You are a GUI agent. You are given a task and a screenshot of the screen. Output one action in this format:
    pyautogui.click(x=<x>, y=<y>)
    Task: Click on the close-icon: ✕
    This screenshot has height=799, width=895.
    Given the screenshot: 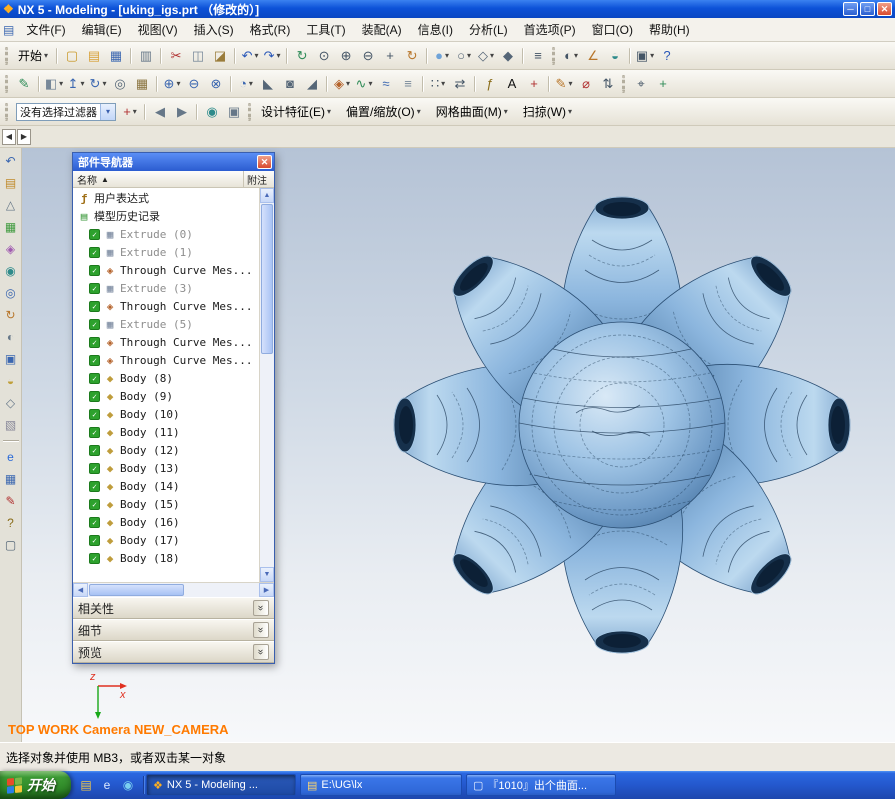 What is the action you would take?
    pyautogui.click(x=264, y=162)
    